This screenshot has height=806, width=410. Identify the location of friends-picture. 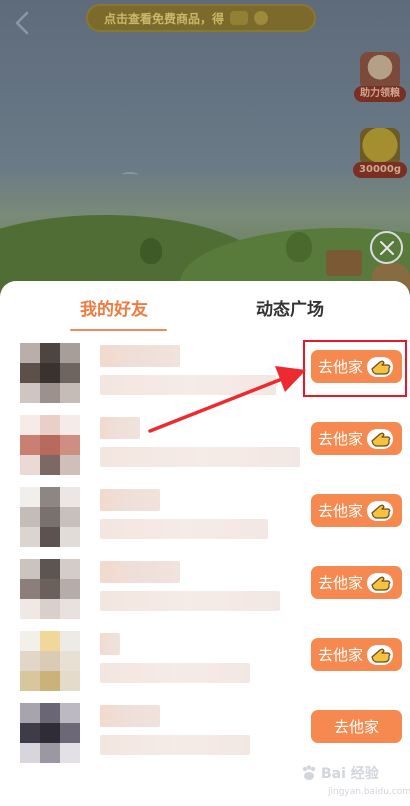
(380, 71).